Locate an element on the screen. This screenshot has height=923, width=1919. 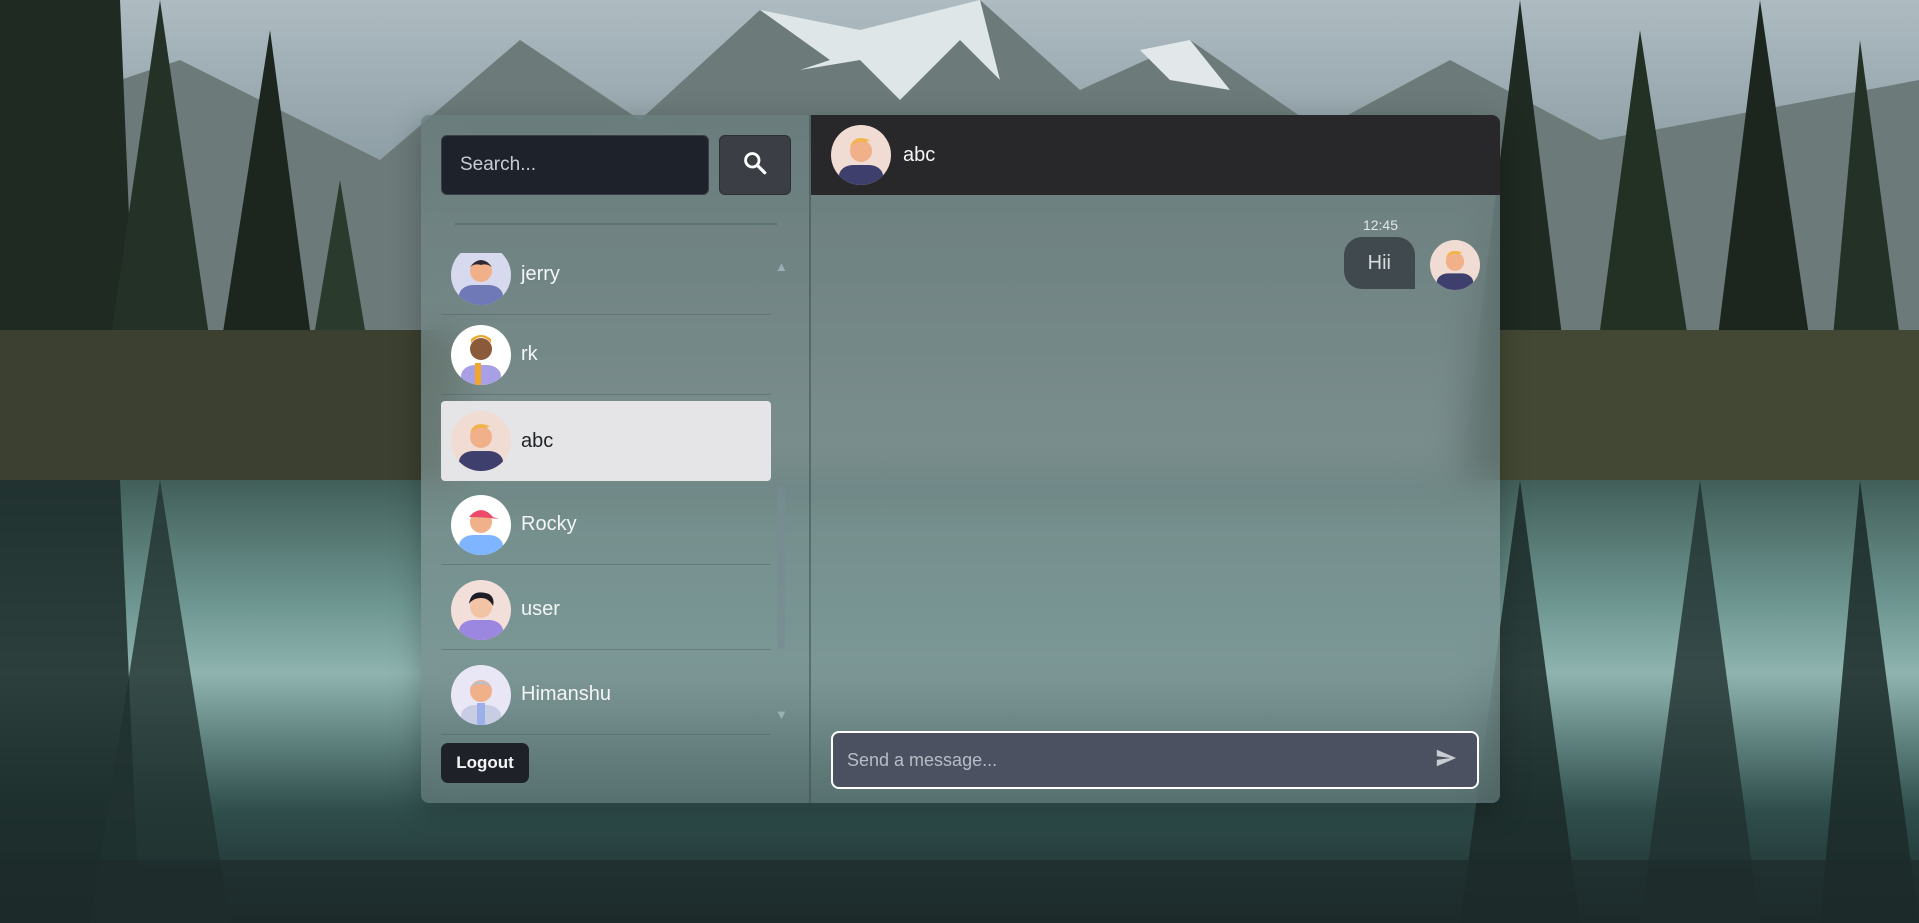
message-text: Hii is located at coordinates (1379, 262).